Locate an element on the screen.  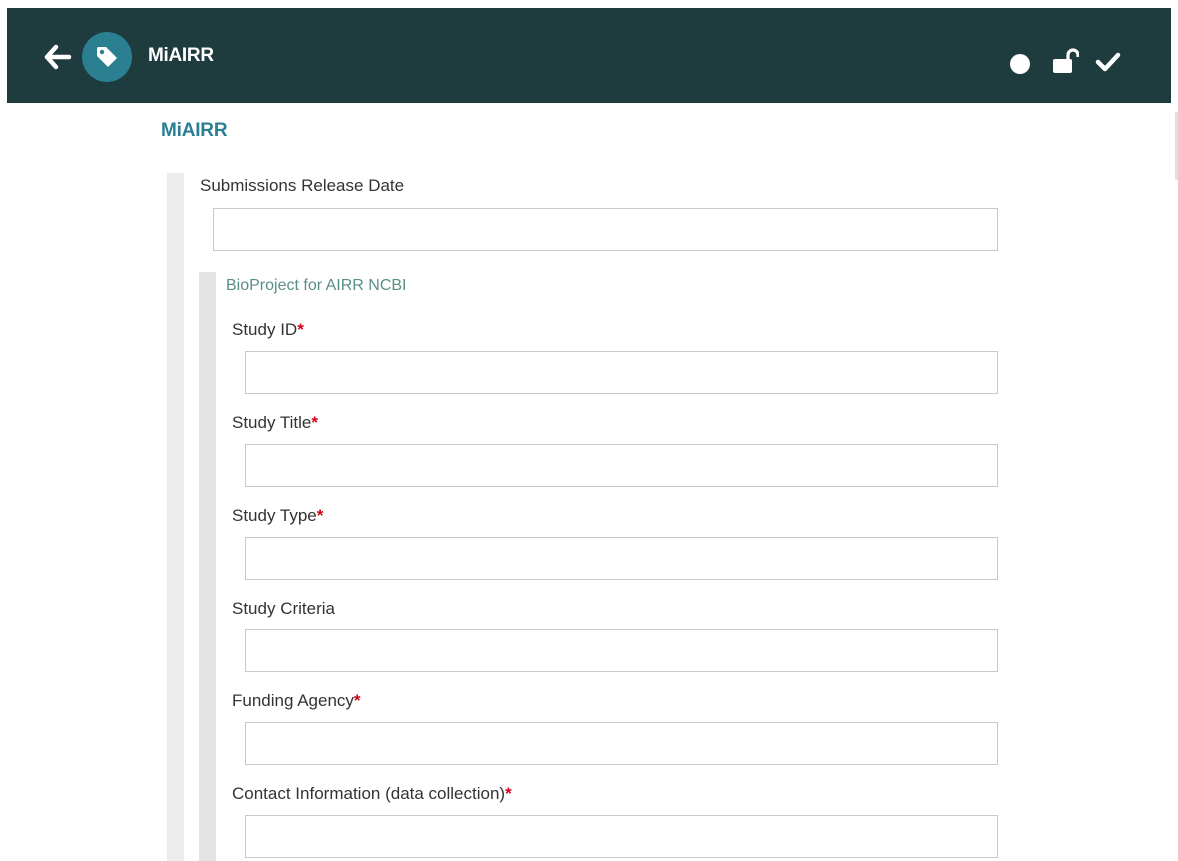
unlock-button is located at coordinates (1065, 63).